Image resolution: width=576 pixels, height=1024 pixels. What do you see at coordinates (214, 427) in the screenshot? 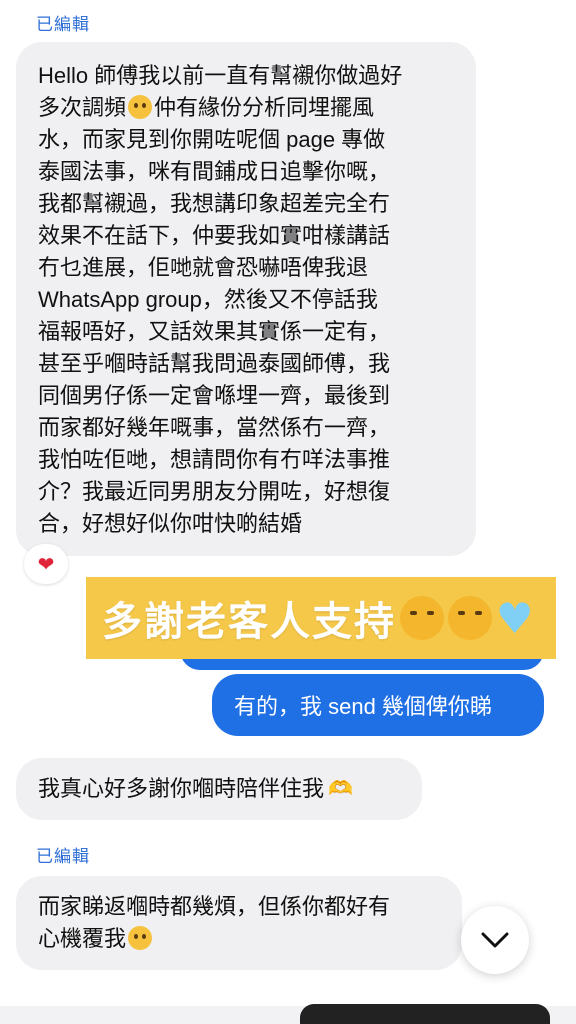
I see `message-line: 而家都好幾年嘅事，當然係冇一齊，` at bounding box center [214, 427].